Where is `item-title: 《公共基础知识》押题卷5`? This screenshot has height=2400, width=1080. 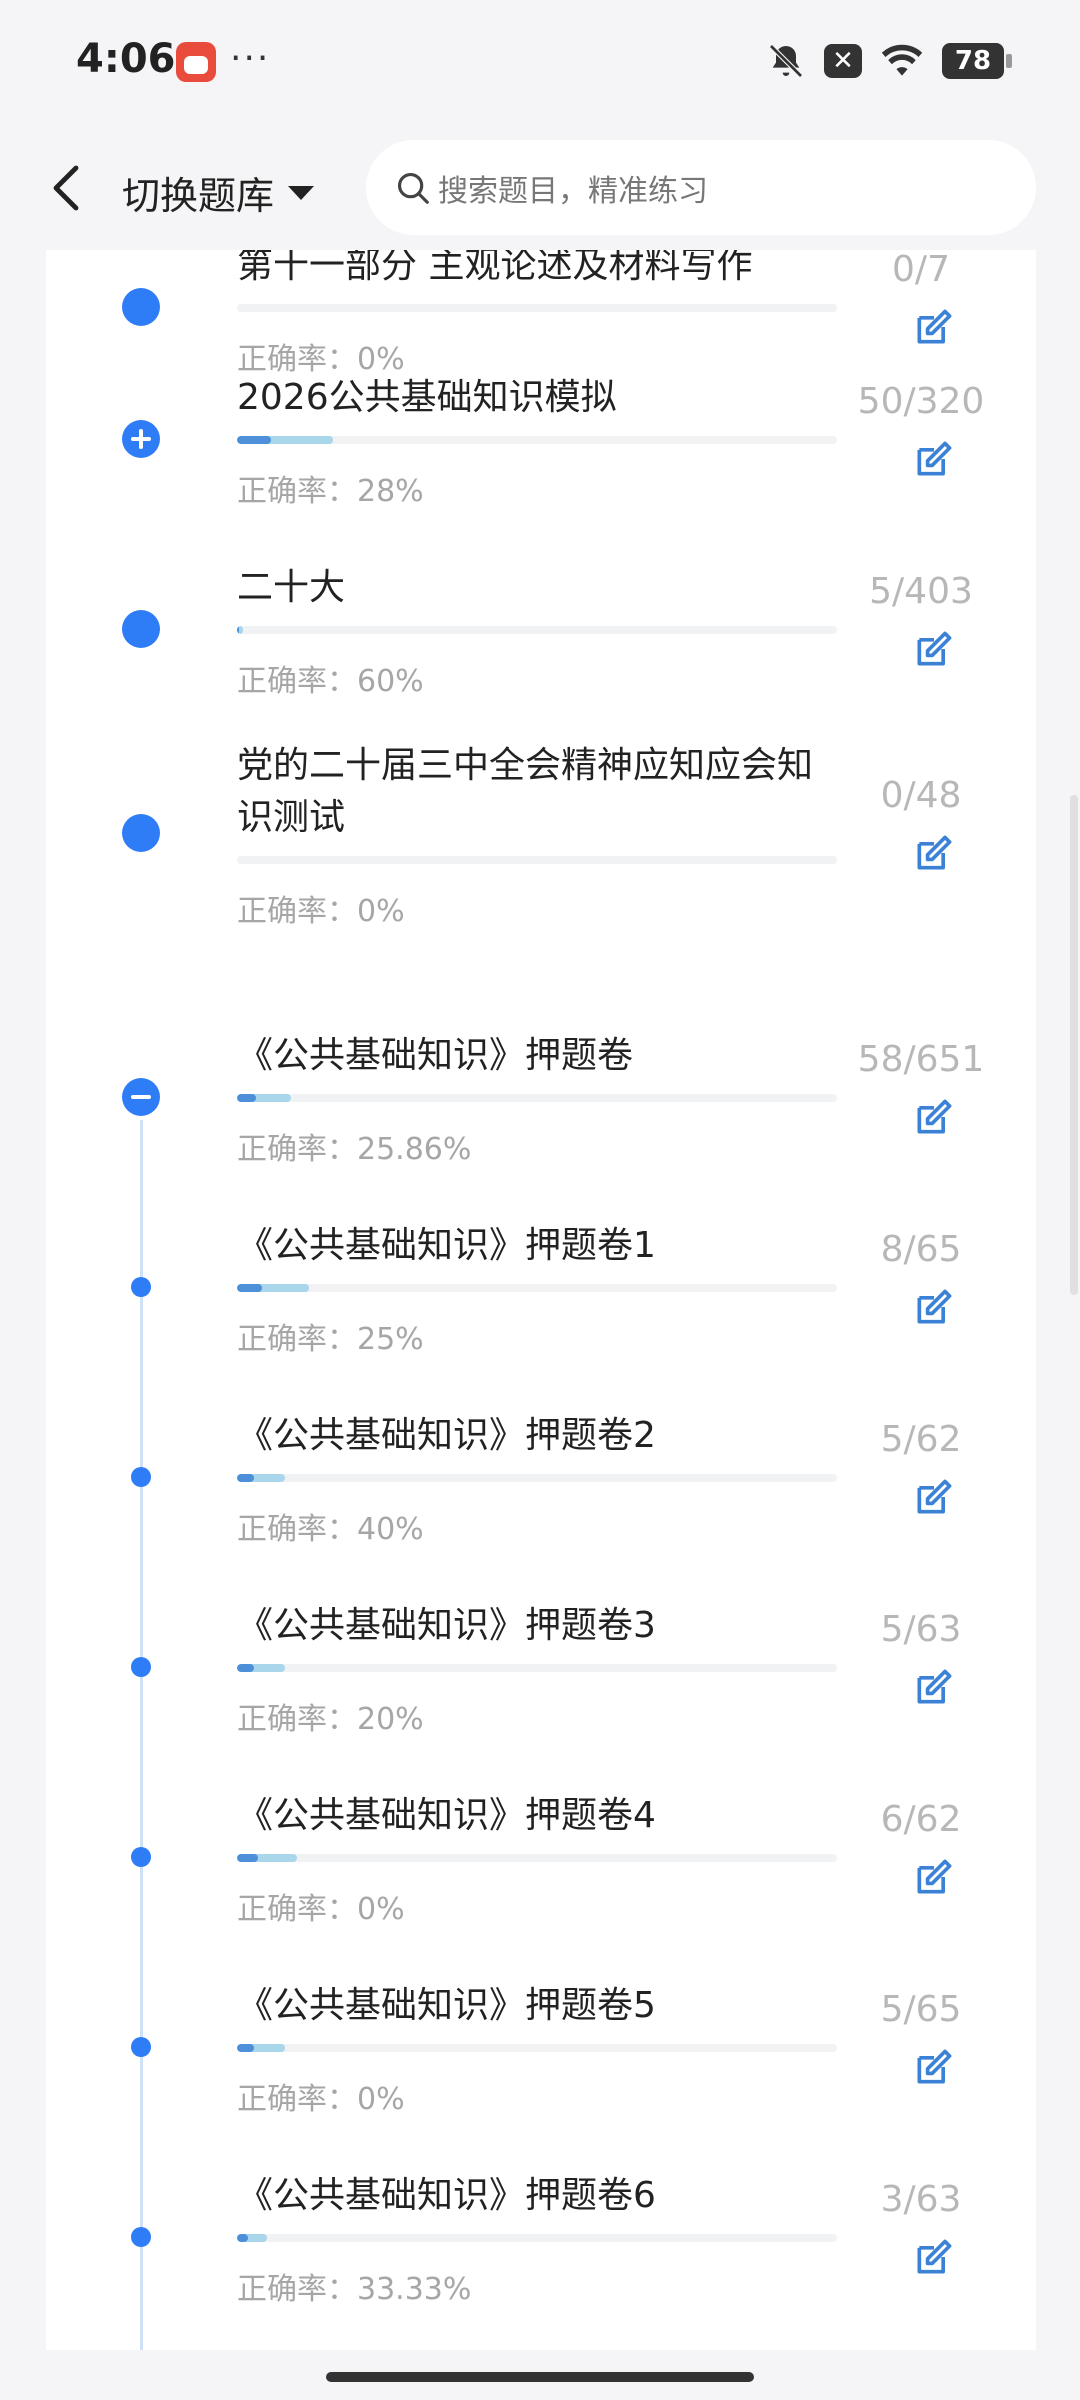 item-title: 《公共基础知识》押题卷5 is located at coordinates (446, 2005).